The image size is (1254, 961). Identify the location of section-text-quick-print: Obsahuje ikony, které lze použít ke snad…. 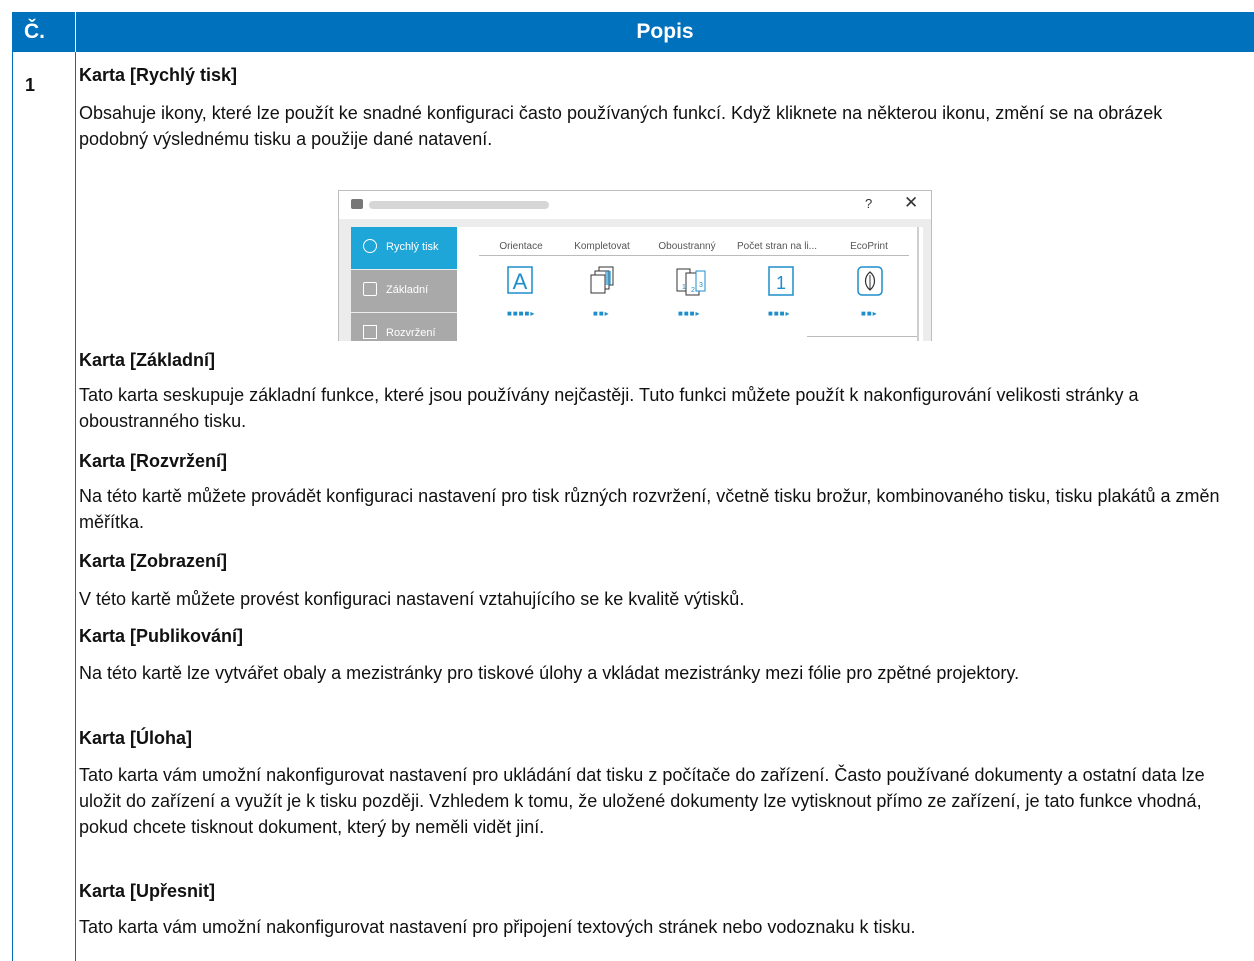
(621, 126).